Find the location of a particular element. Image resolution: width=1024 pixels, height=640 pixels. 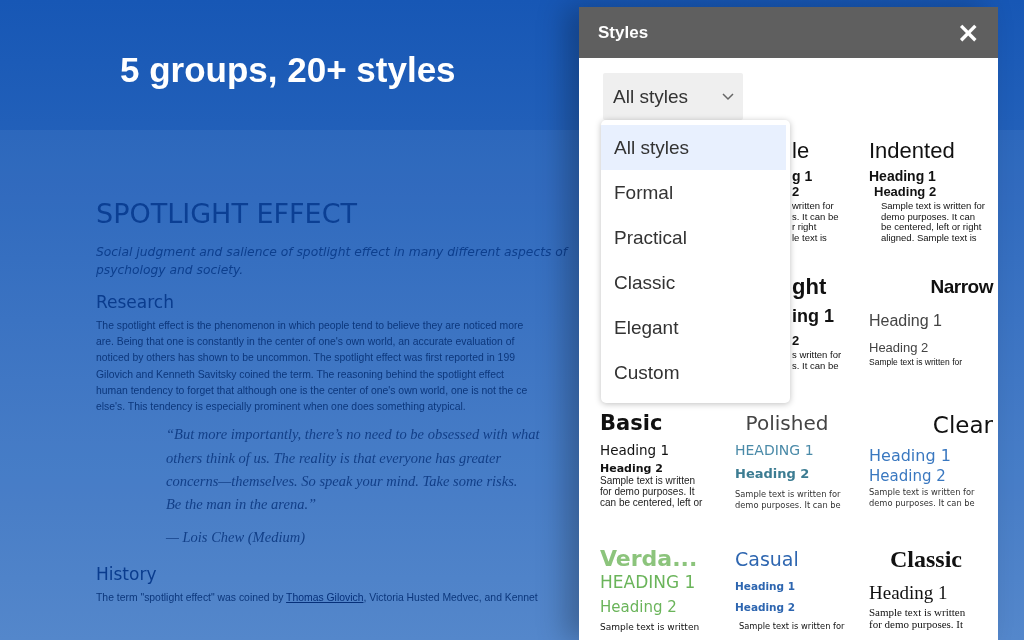

quote-line: Be the man in the arena.” is located at coordinates (241, 505).